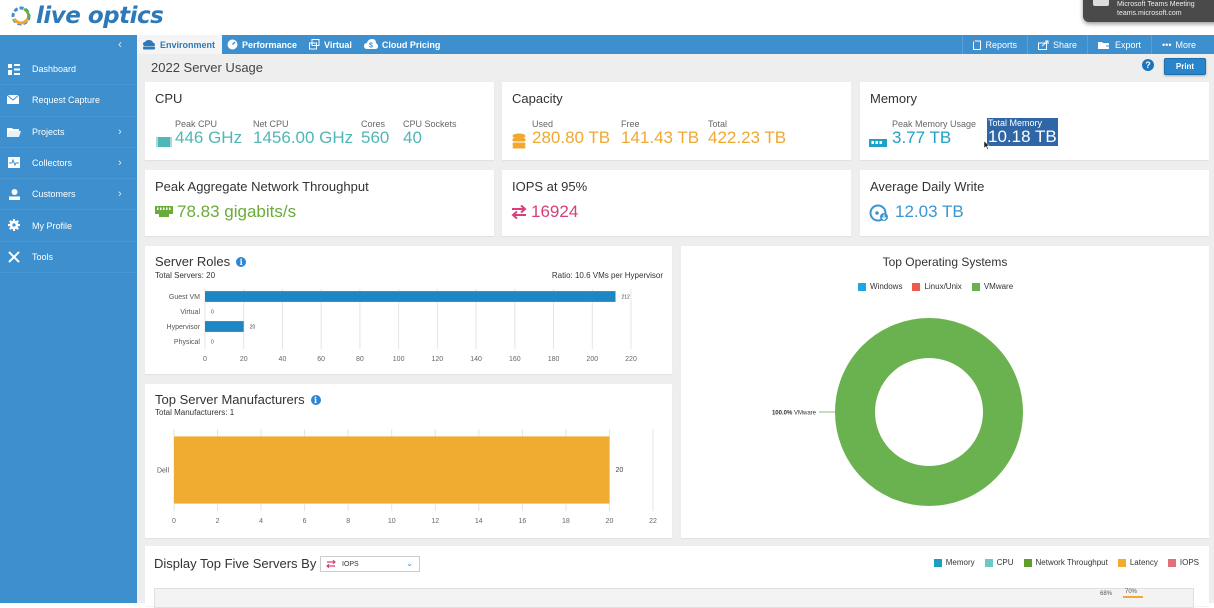 The image size is (1214, 608). I want to click on legend-item: CPU, so click(999, 562).